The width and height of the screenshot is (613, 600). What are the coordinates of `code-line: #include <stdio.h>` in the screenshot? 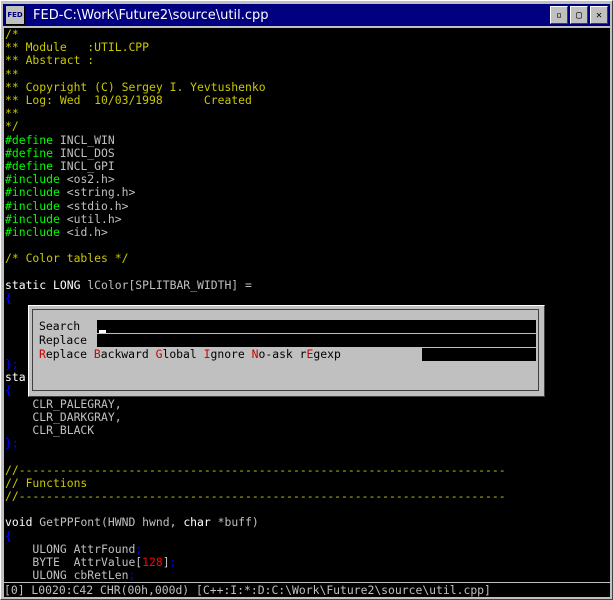 It's located at (67, 205).